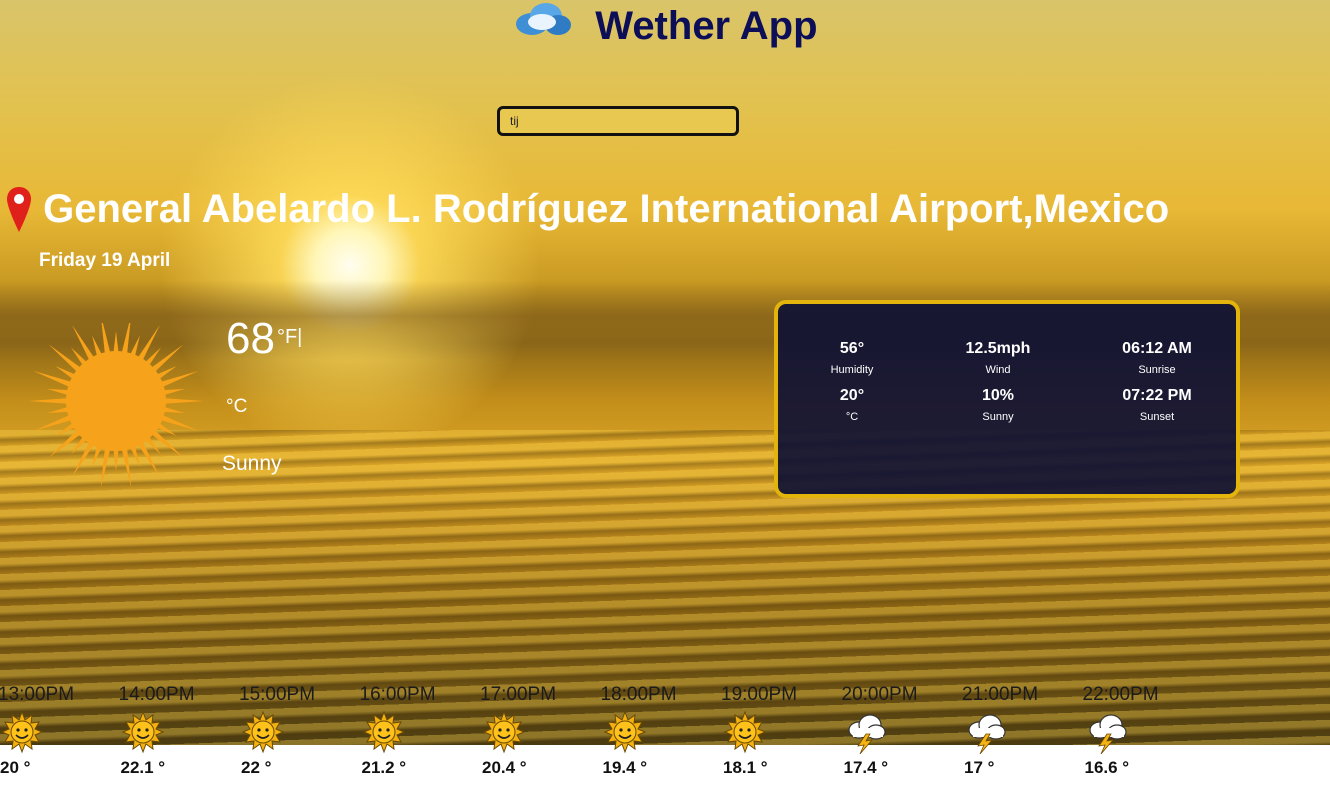 The image size is (1330, 797). I want to click on app-header: Wether App, so click(665, 26).